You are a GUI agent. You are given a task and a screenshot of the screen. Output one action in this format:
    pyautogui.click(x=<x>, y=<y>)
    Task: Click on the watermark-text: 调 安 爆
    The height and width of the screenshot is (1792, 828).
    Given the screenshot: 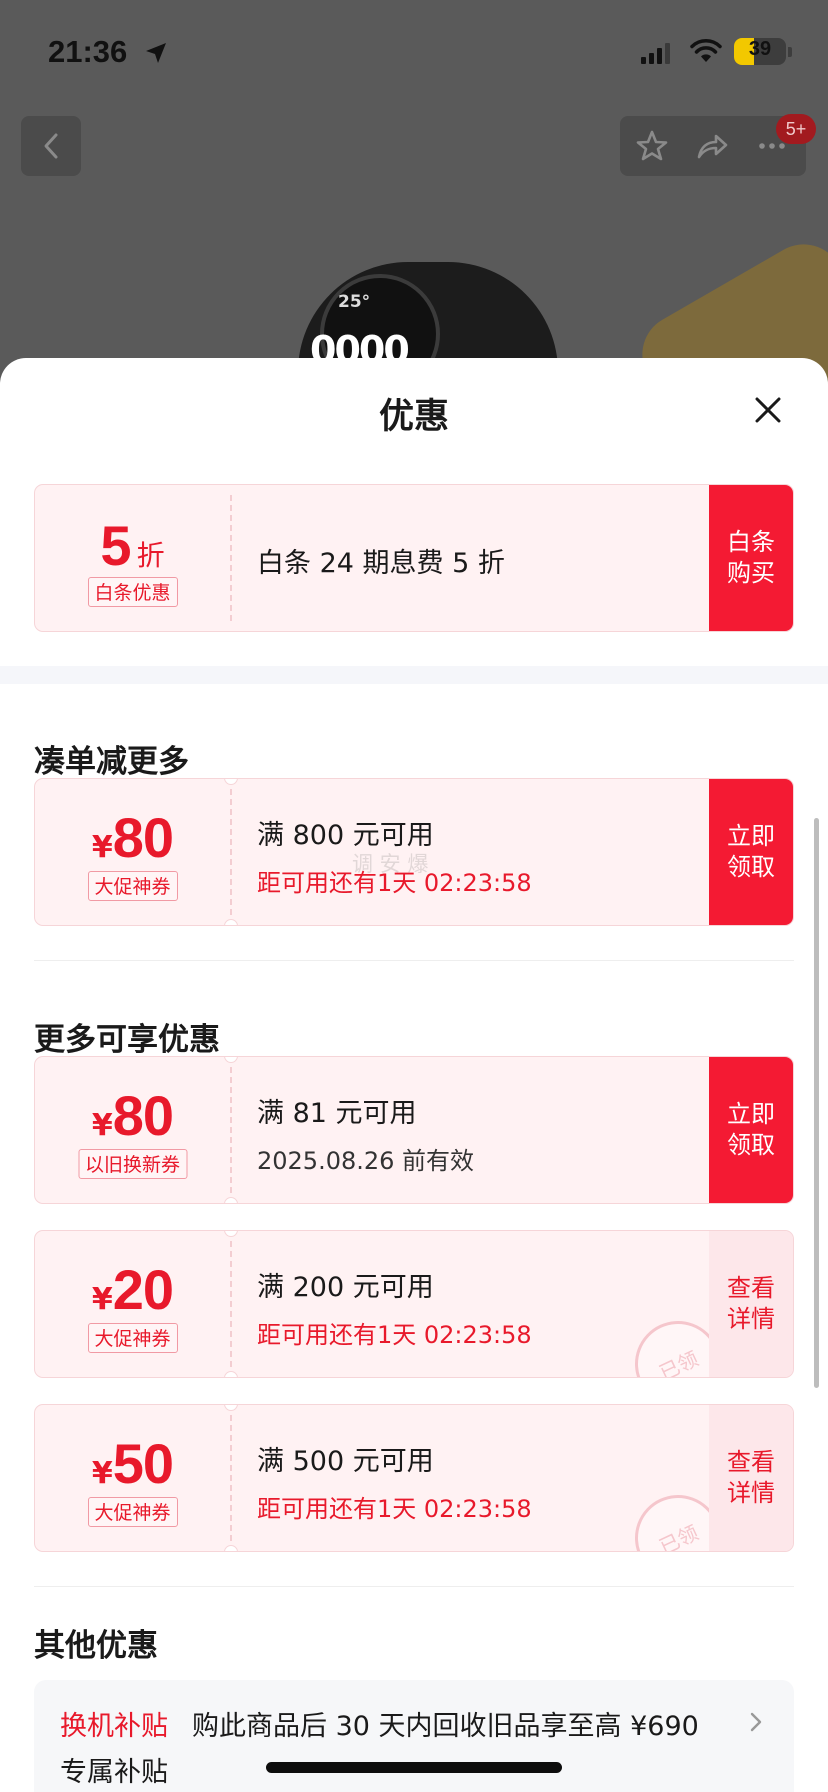 What is the action you would take?
    pyautogui.click(x=390, y=864)
    